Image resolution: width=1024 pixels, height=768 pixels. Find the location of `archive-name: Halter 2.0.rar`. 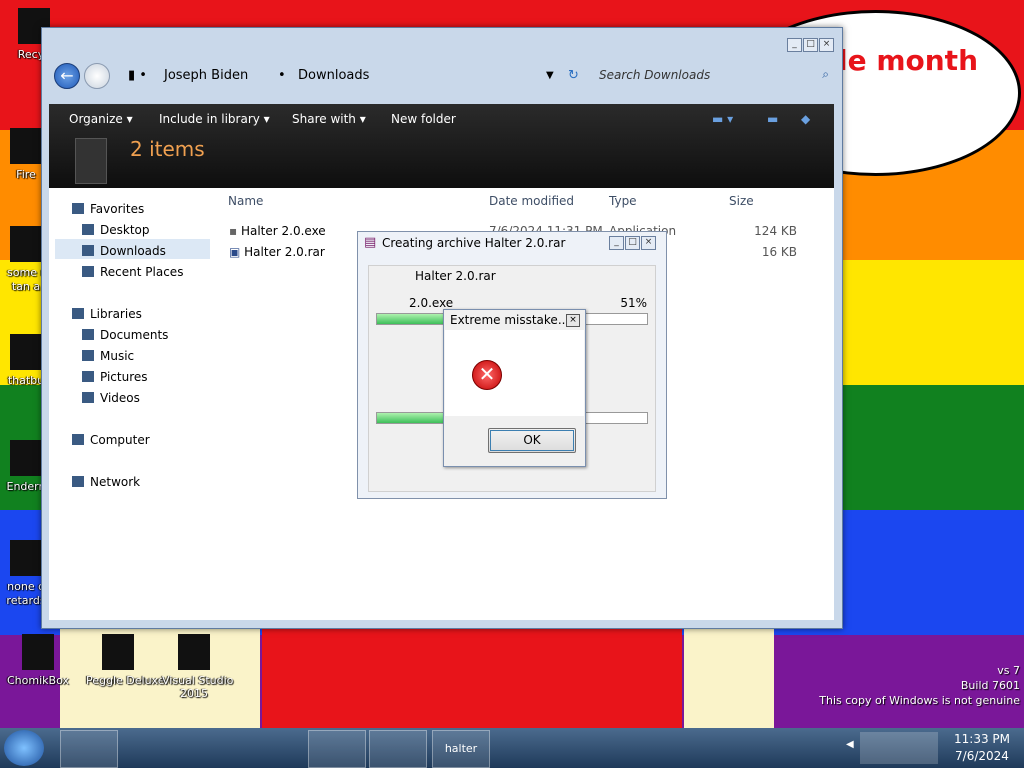

archive-name: Halter 2.0.rar is located at coordinates (455, 276).